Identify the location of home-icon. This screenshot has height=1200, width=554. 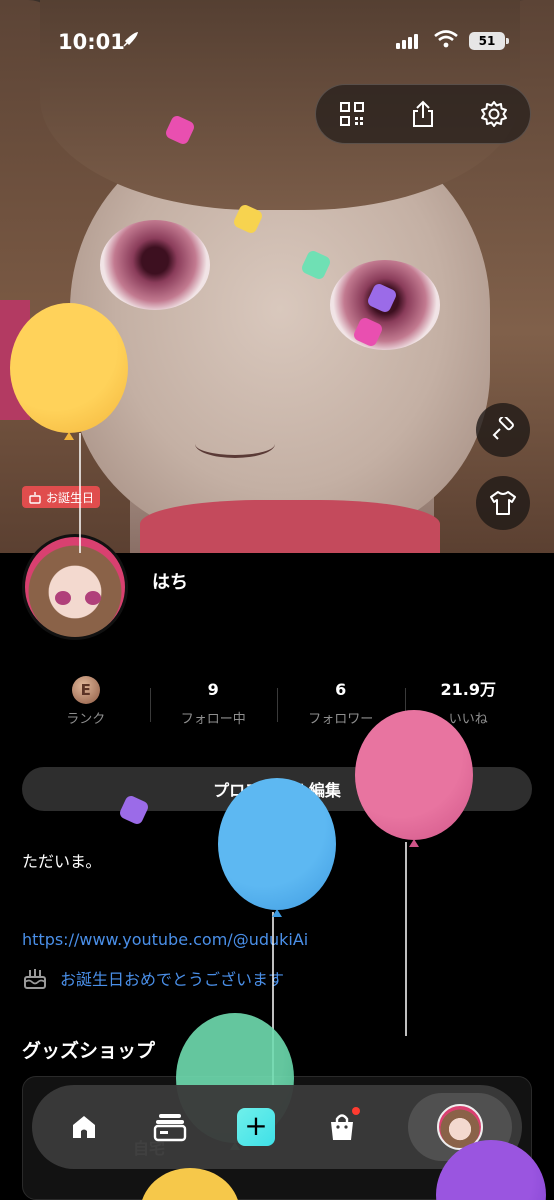
(84, 1127).